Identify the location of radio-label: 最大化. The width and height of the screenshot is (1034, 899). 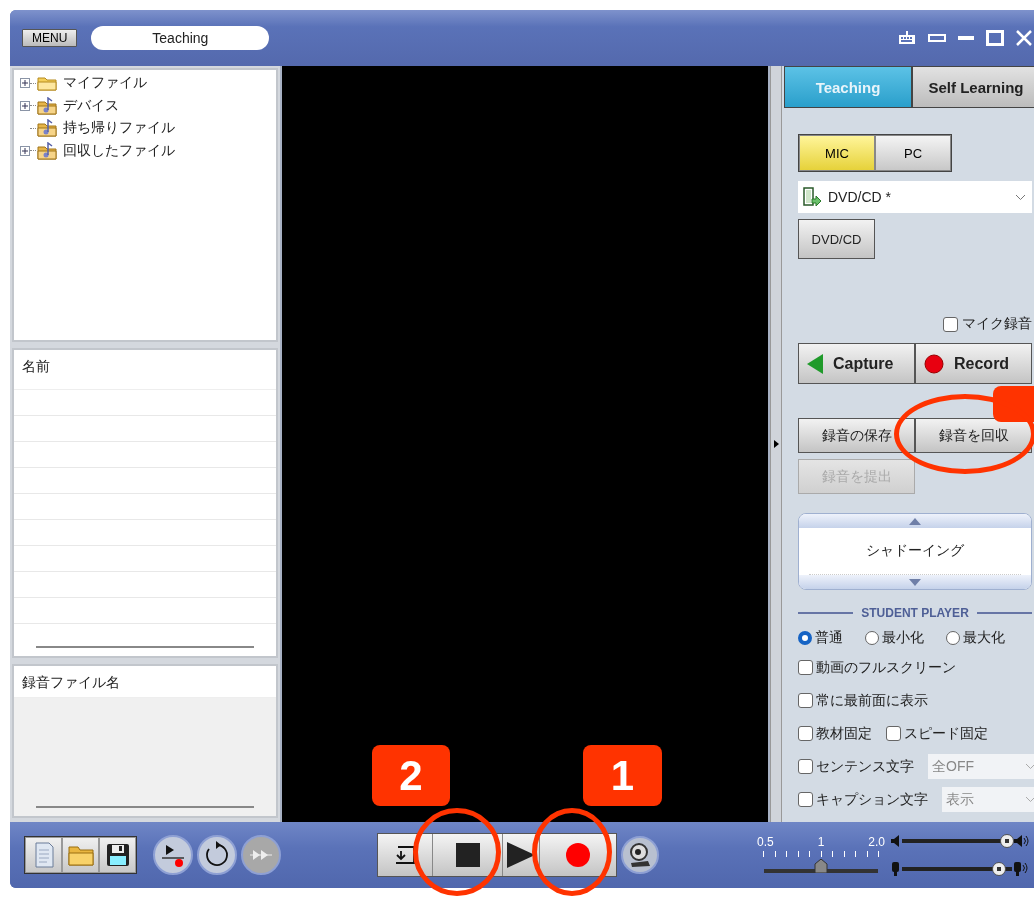
(984, 638).